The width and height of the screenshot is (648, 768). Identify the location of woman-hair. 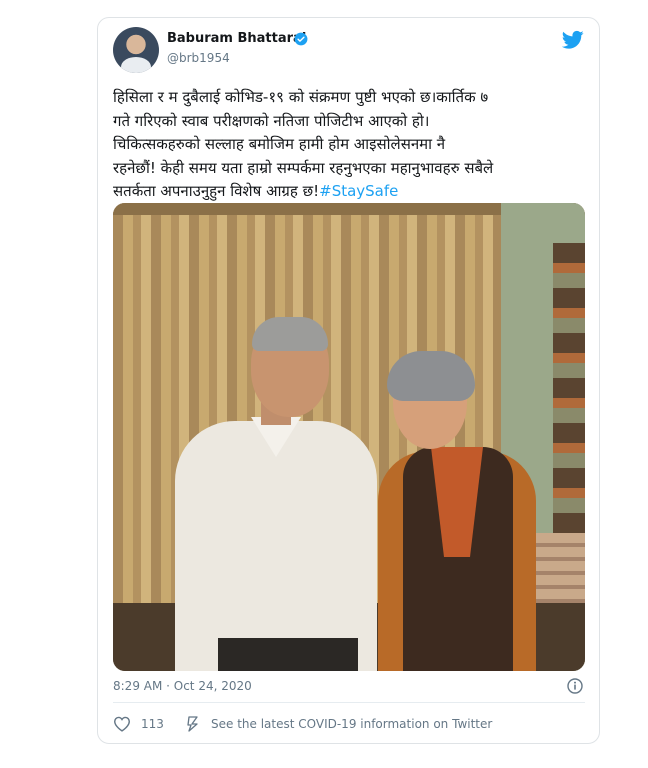
(431, 376).